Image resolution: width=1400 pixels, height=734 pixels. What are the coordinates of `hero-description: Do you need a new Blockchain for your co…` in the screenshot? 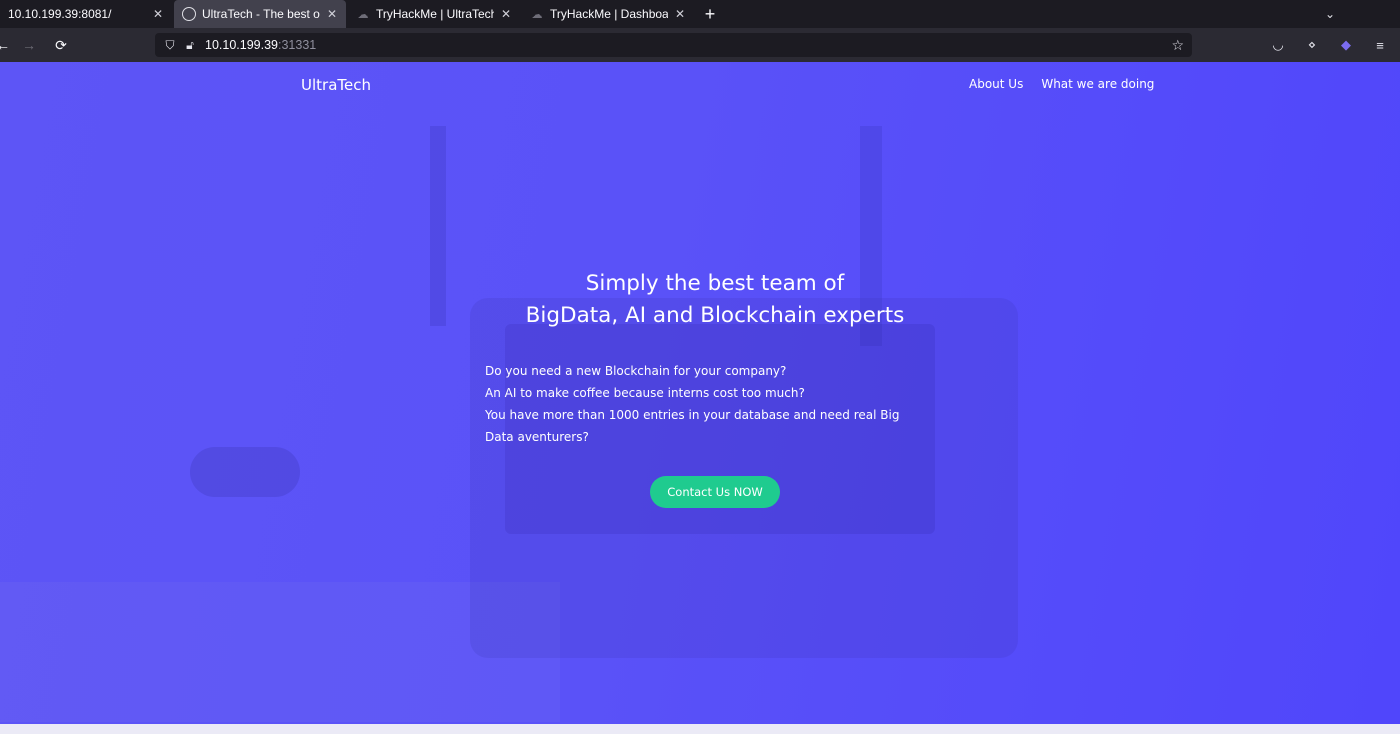 It's located at (695, 404).